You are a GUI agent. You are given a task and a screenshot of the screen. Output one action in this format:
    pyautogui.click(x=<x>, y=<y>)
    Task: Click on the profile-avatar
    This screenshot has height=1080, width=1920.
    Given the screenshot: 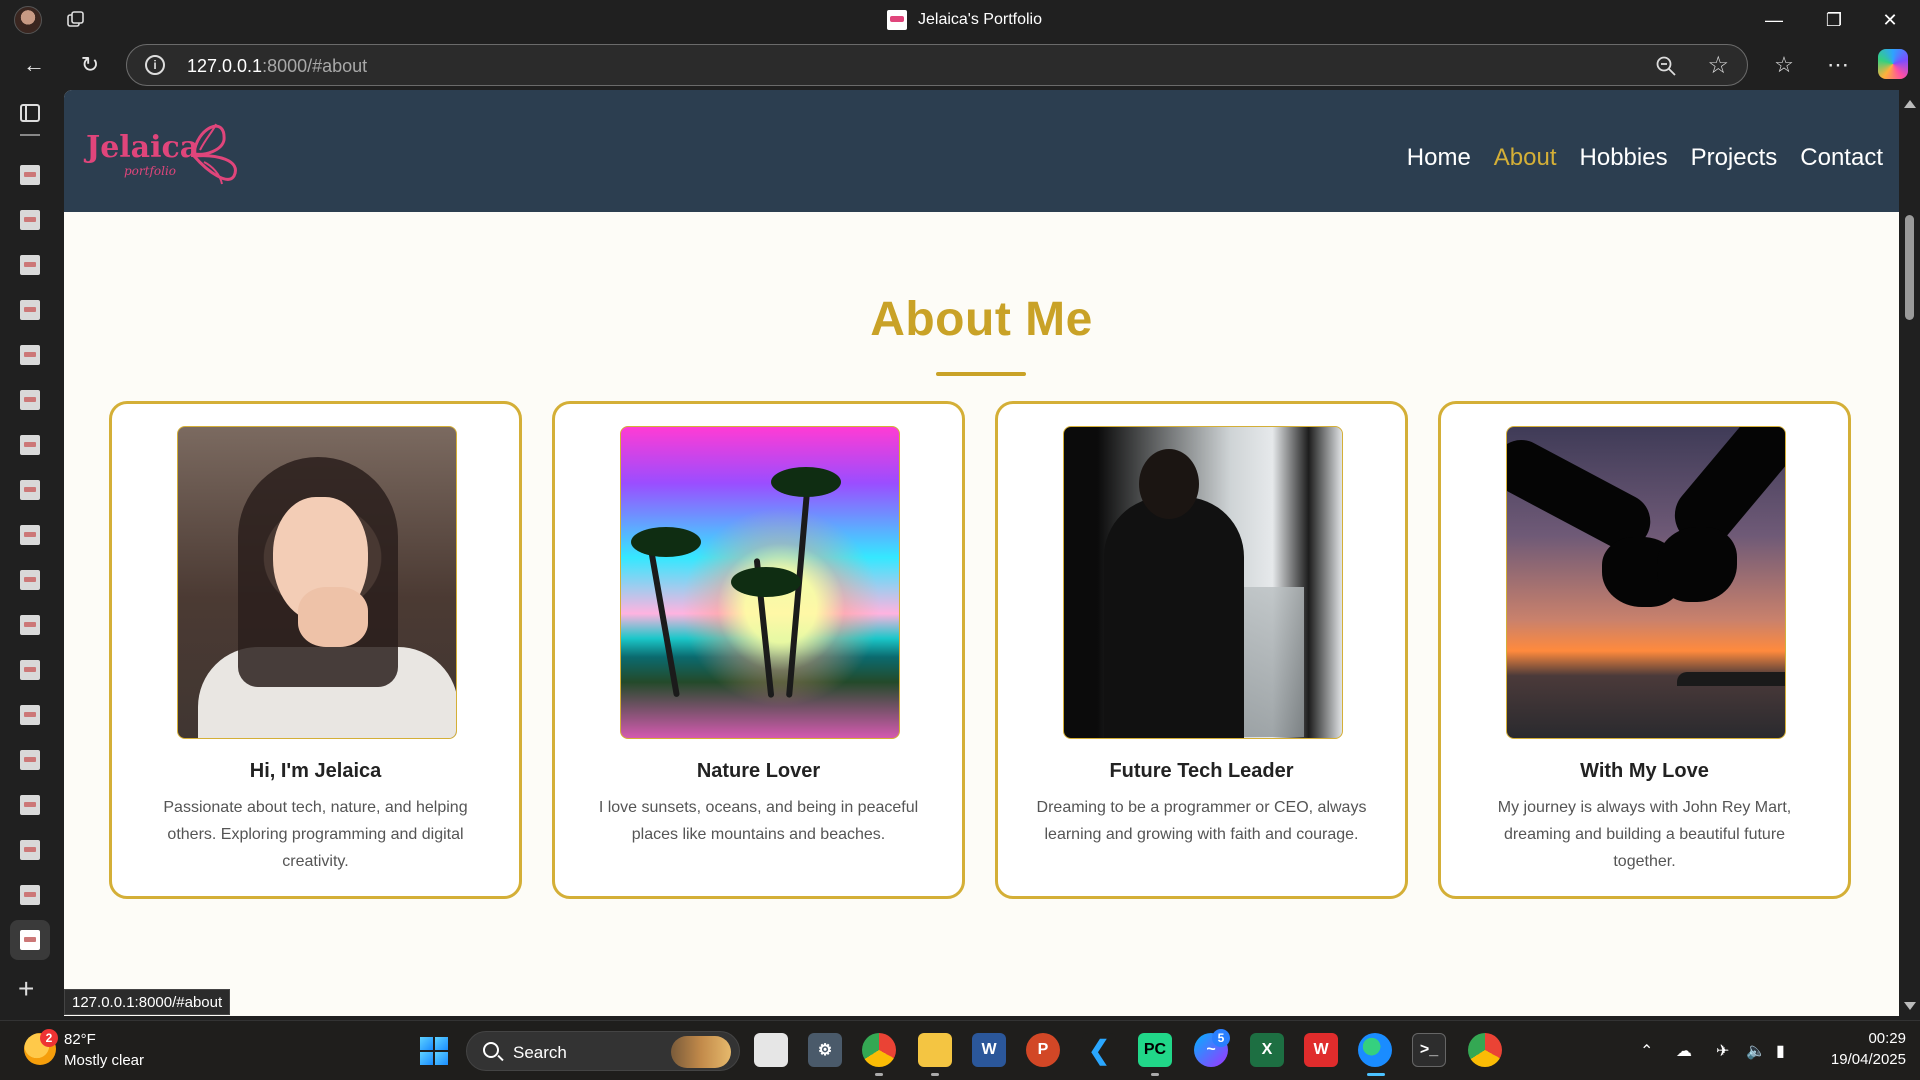 What is the action you would take?
    pyautogui.click(x=28, y=20)
    